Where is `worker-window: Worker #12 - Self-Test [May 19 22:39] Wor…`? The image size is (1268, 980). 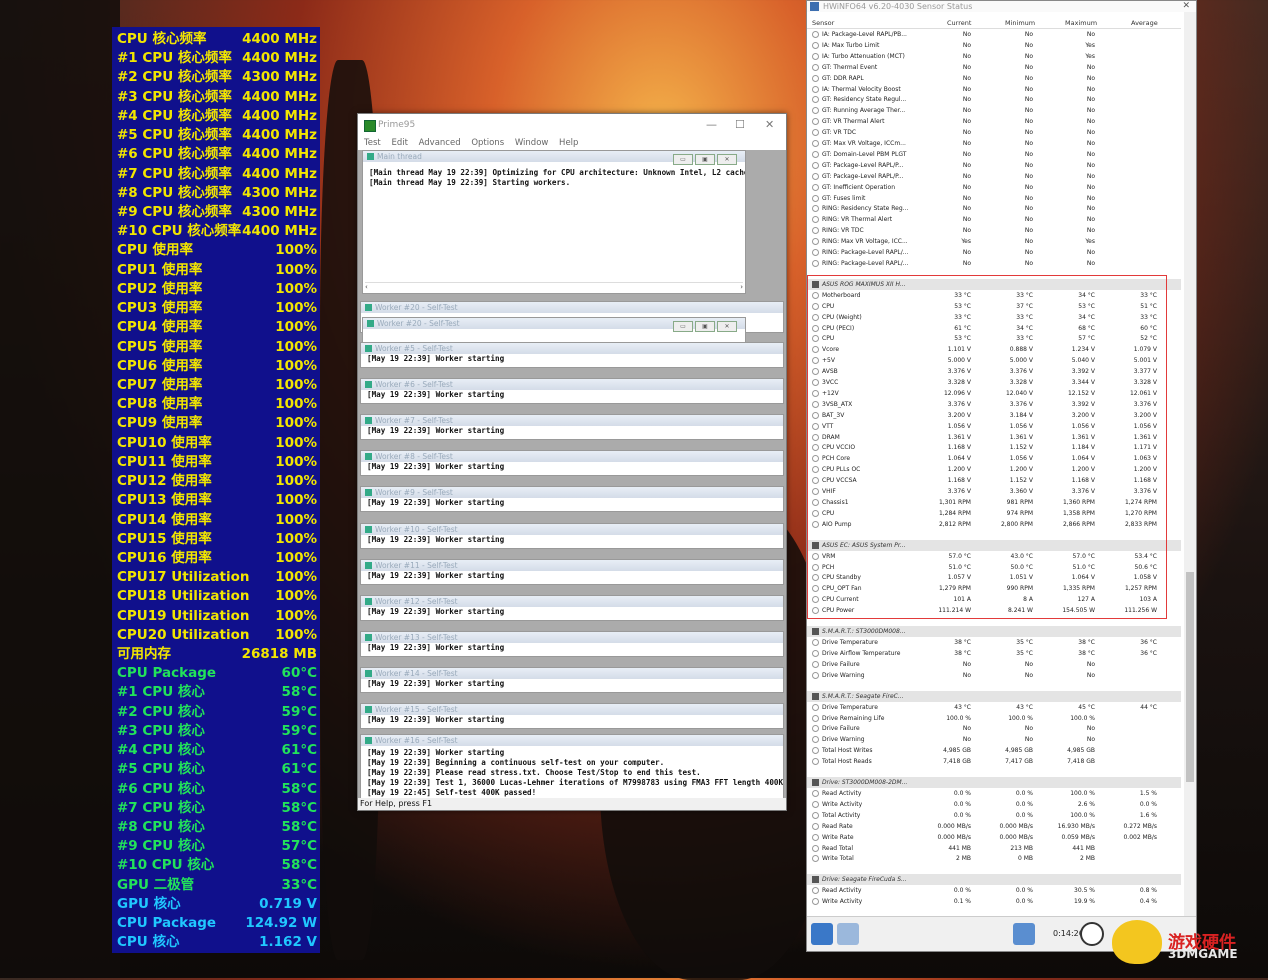 worker-window: Worker #12 - Self-Test [May 19 22:39] Wor… is located at coordinates (572, 607).